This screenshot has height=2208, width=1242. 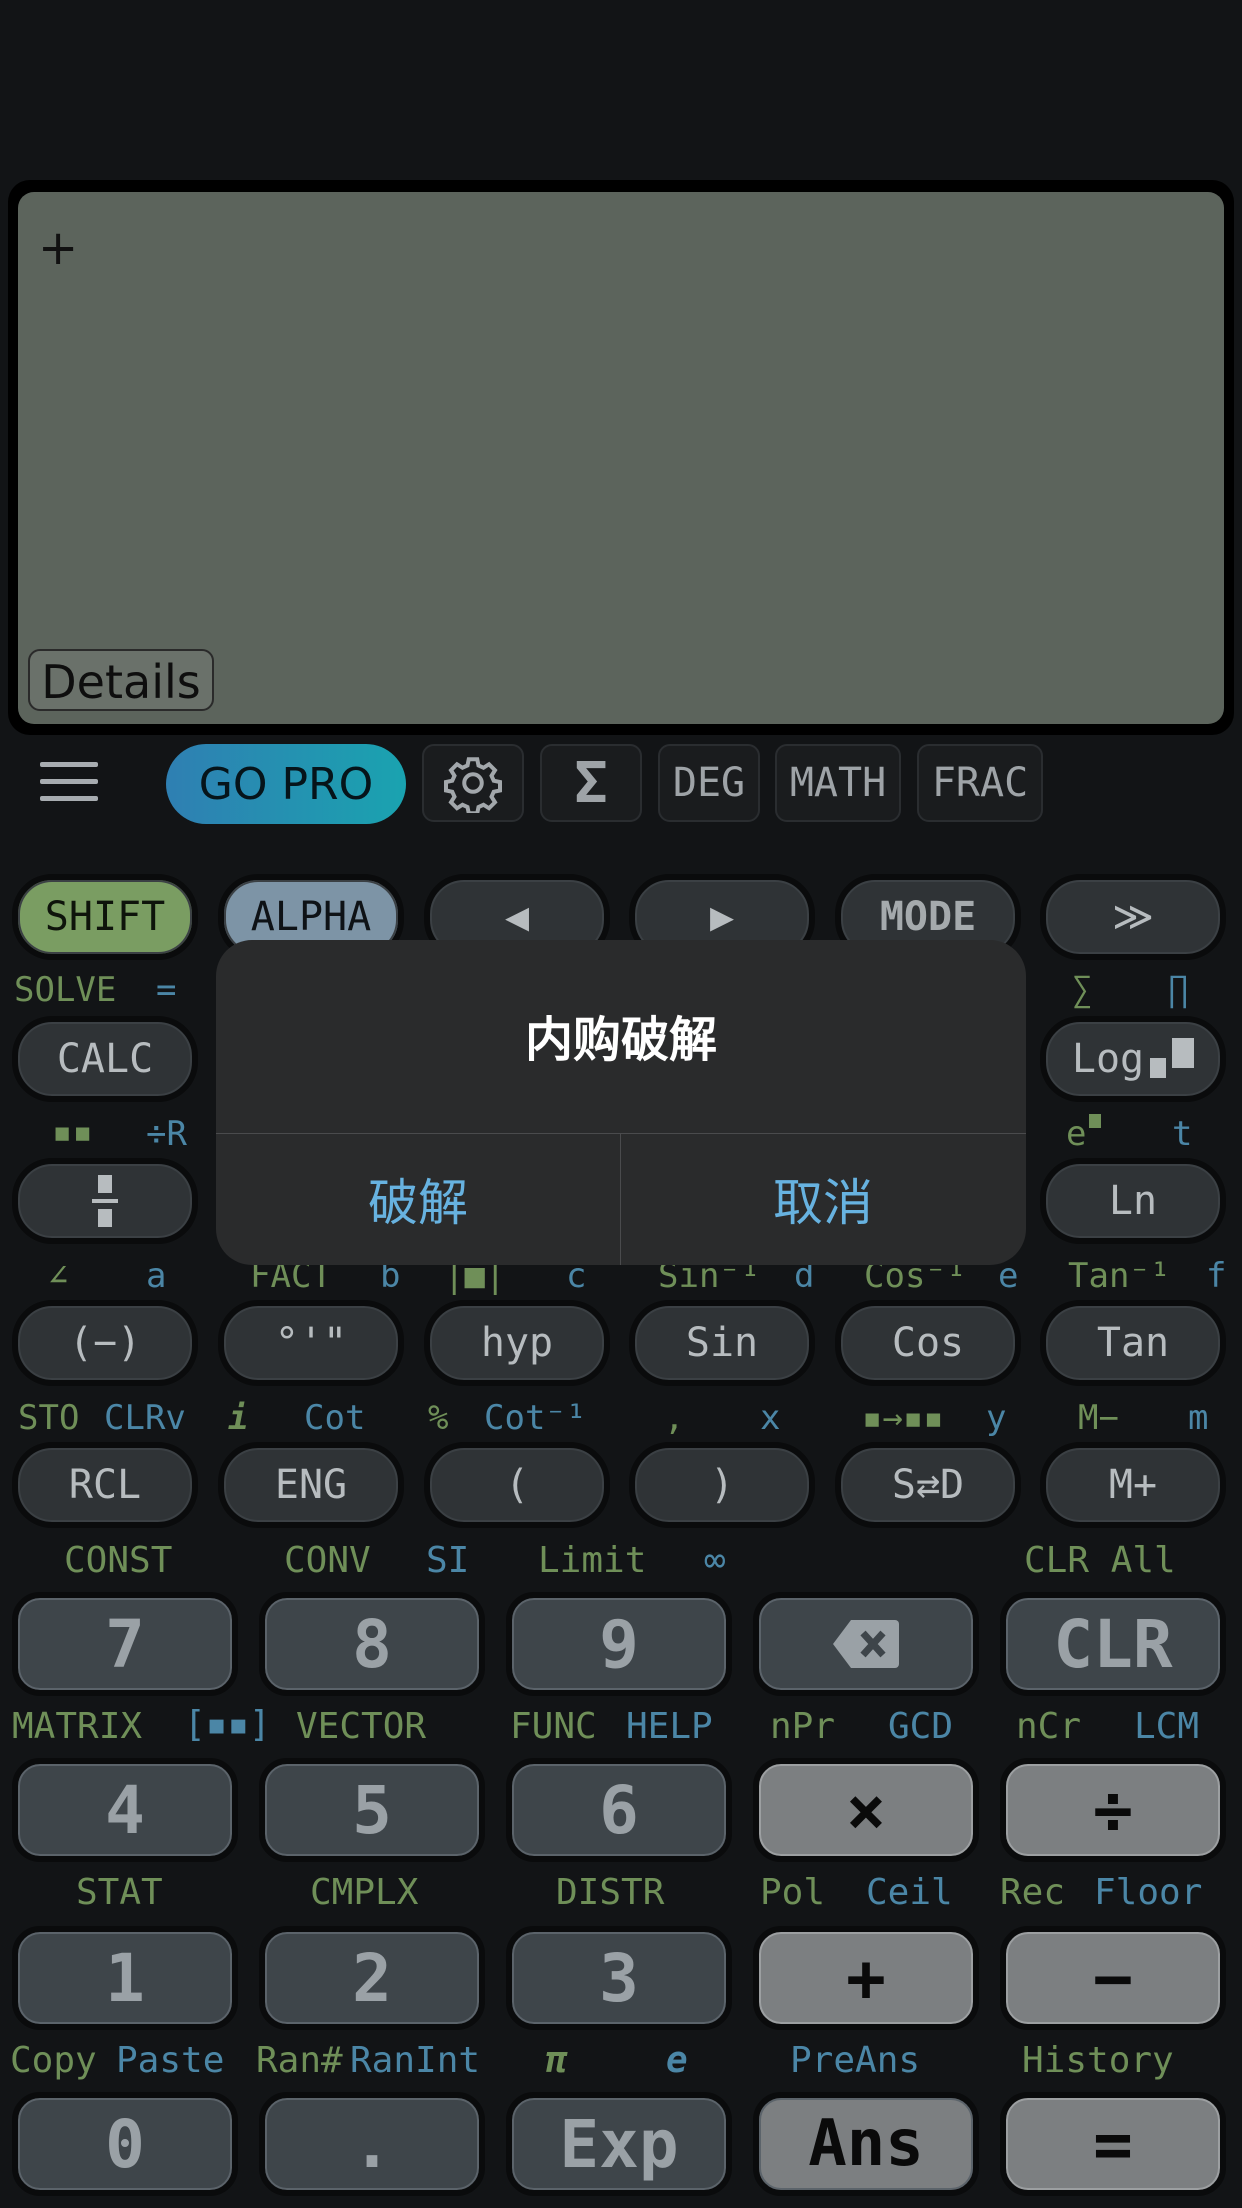 I want to click on equals-label: =, so click(x=166, y=990).